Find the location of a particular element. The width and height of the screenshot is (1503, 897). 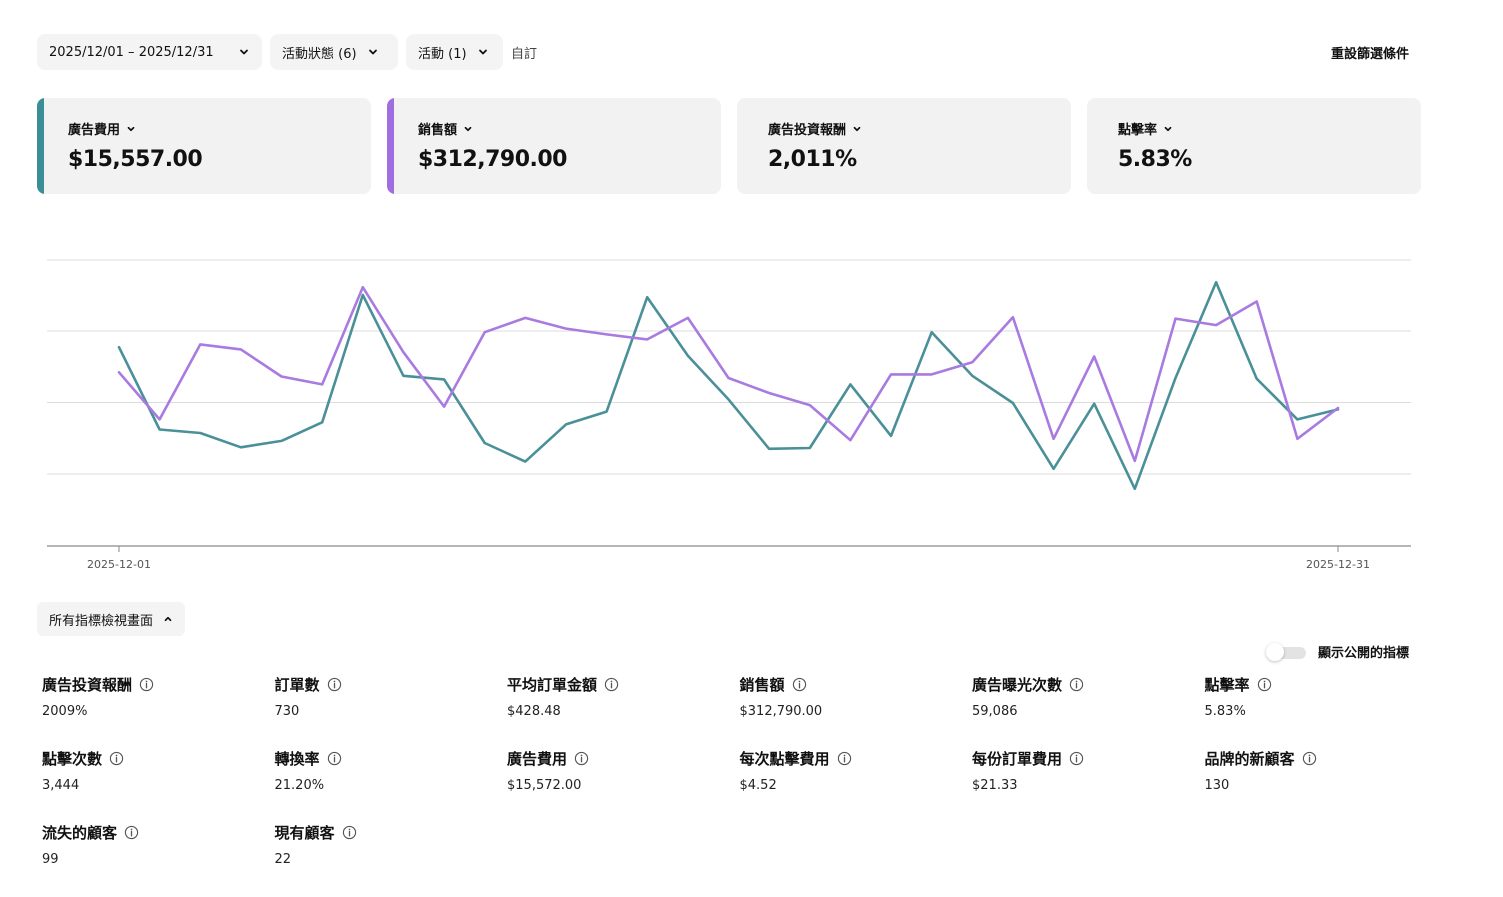

card-value: $15,557.00 is located at coordinates (135, 159).